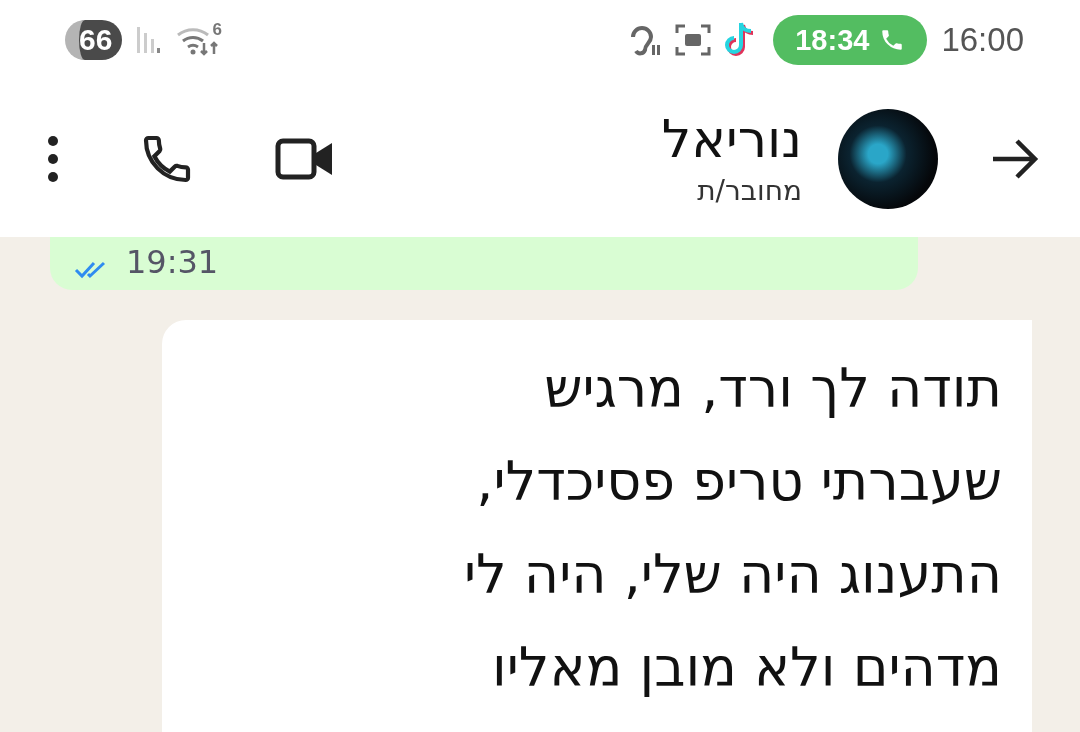 The image size is (1080, 732). I want to click on call-timer-pill: 18:34, so click(850, 40).